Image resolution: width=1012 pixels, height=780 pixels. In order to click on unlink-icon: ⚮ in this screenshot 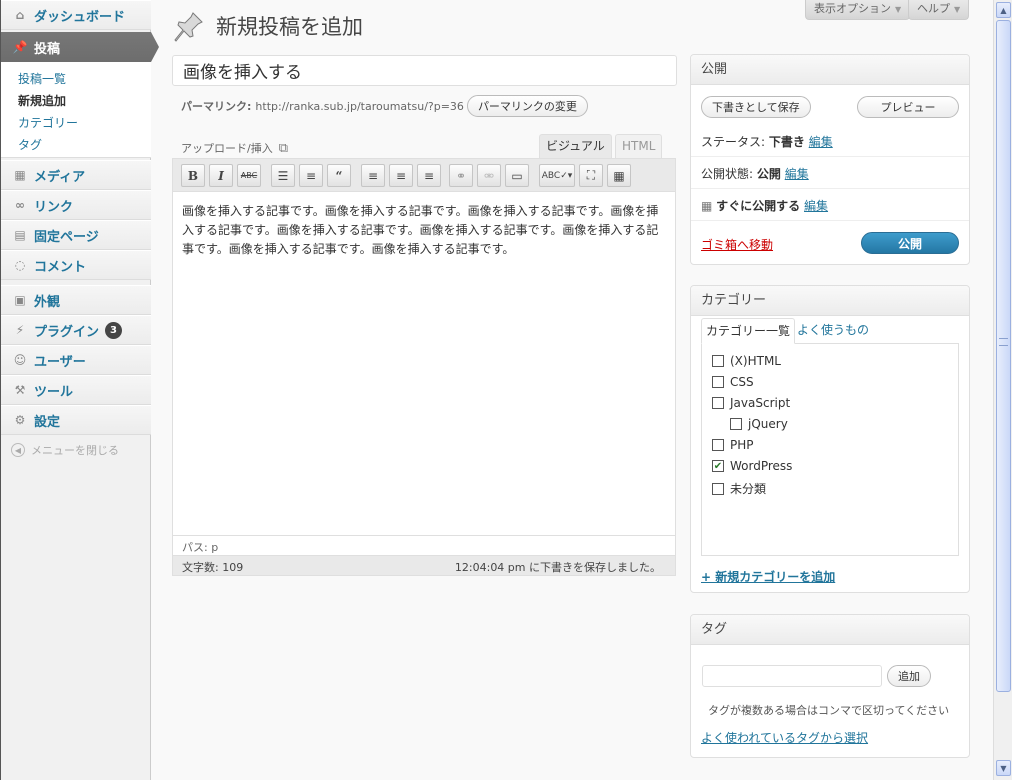, I will do `click(489, 175)`.